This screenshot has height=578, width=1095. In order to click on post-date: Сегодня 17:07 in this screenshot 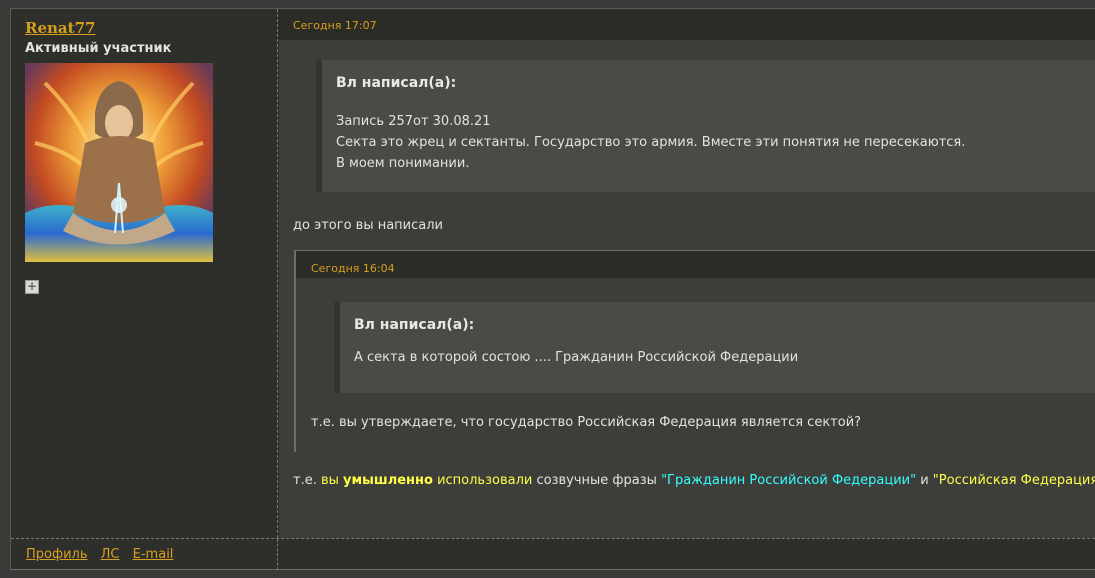, I will do `click(335, 25)`.